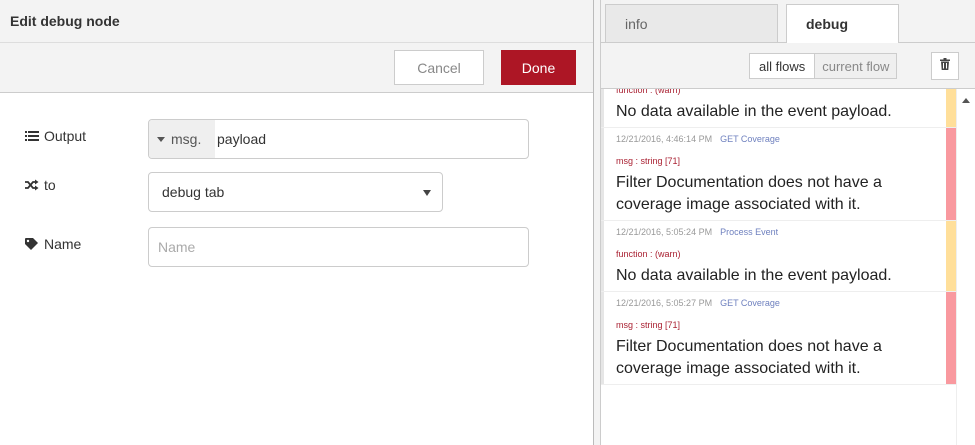 The image size is (975, 445). Describe the element at coordinates (296, 68) in the screenshot. I see `edit-panel-toolbar: Cancel Done` at that location.